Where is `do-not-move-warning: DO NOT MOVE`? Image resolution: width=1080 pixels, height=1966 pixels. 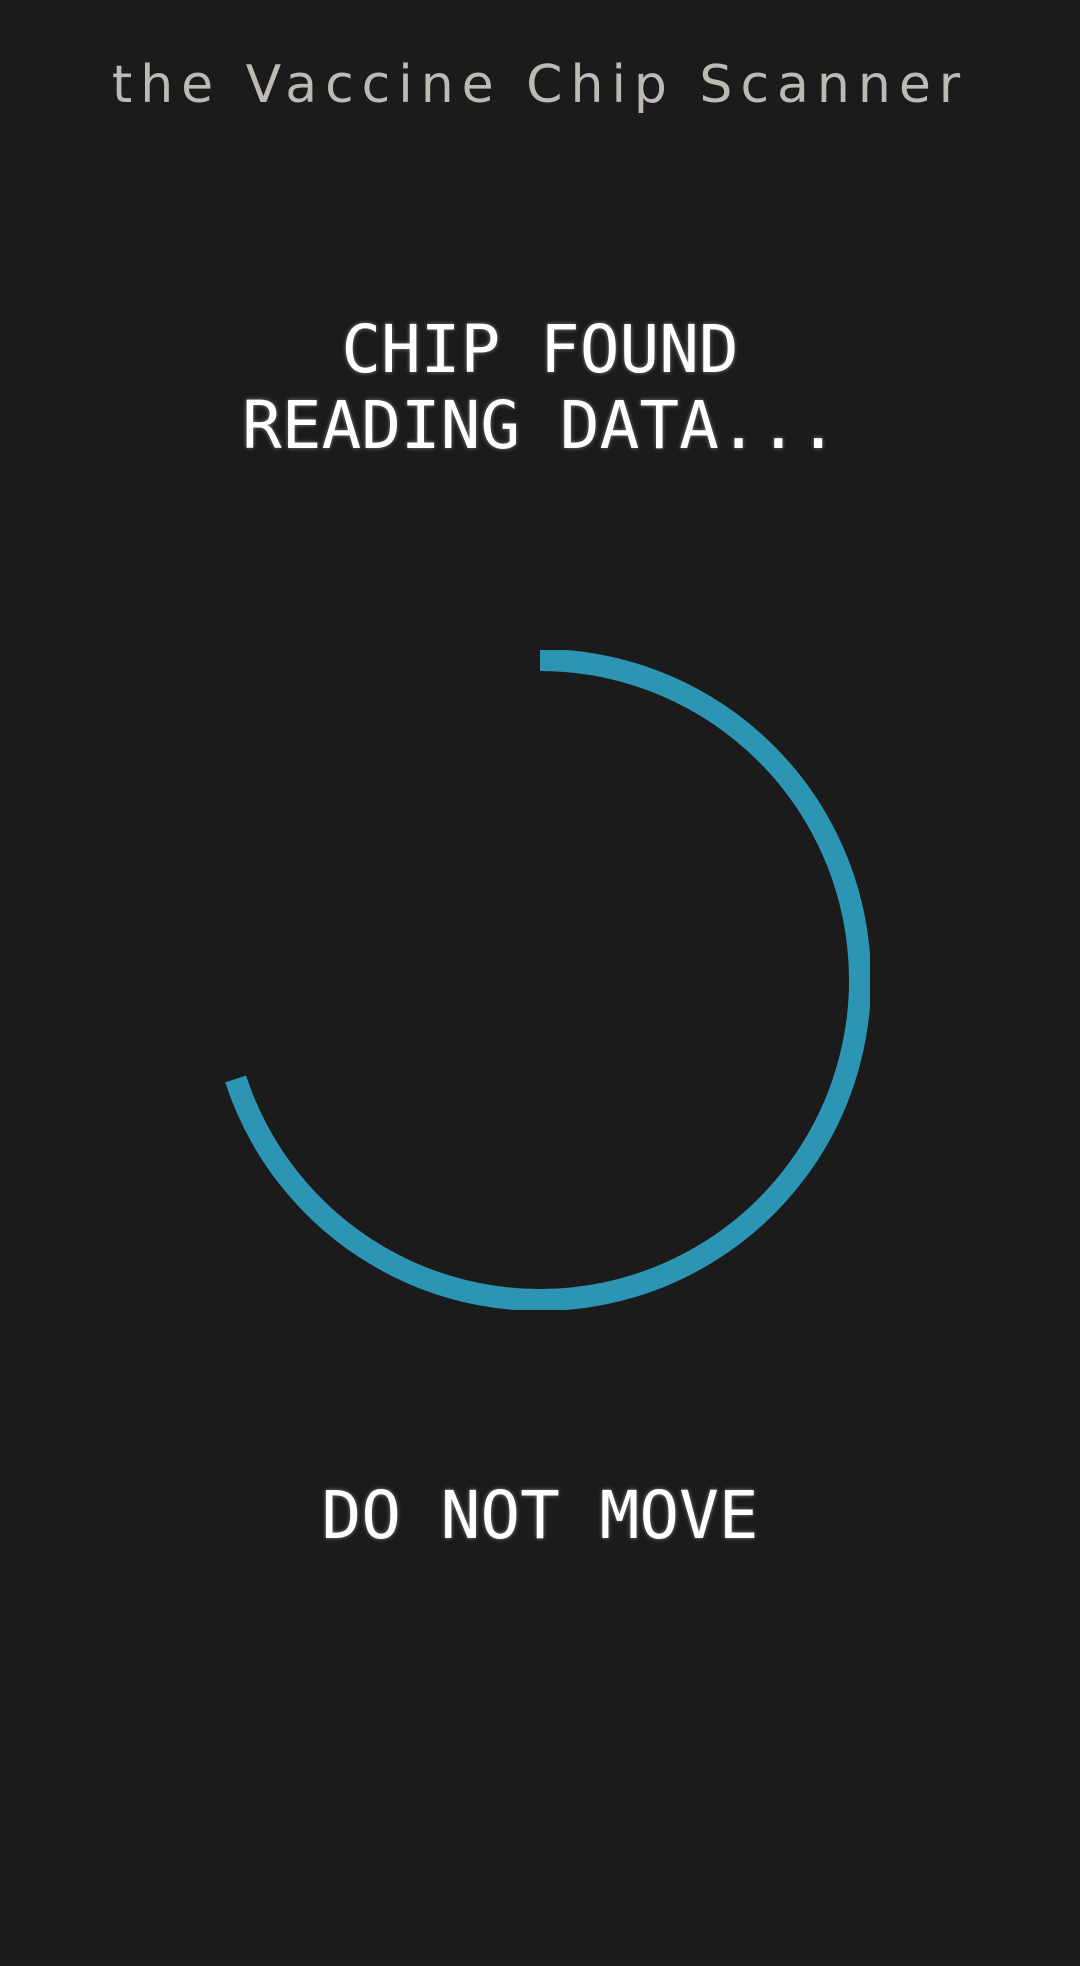 do-not-move-warning: DO NOT MOVE is located at coordinates (540, 1515).